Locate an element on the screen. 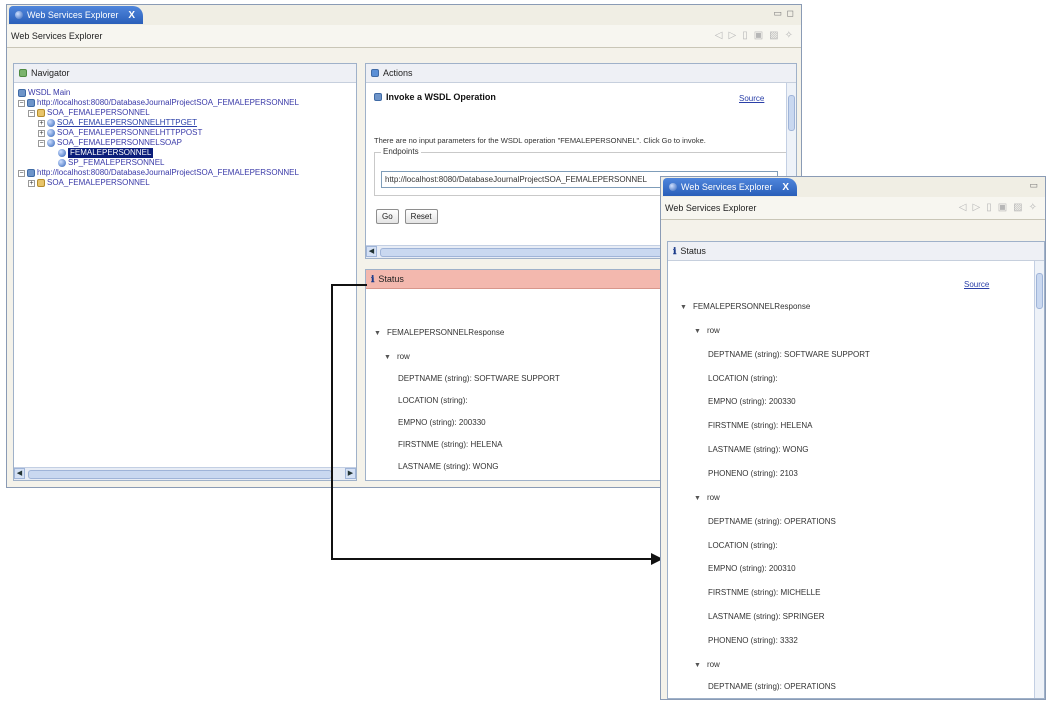  globe-icon is located at coordinates (673, 187).